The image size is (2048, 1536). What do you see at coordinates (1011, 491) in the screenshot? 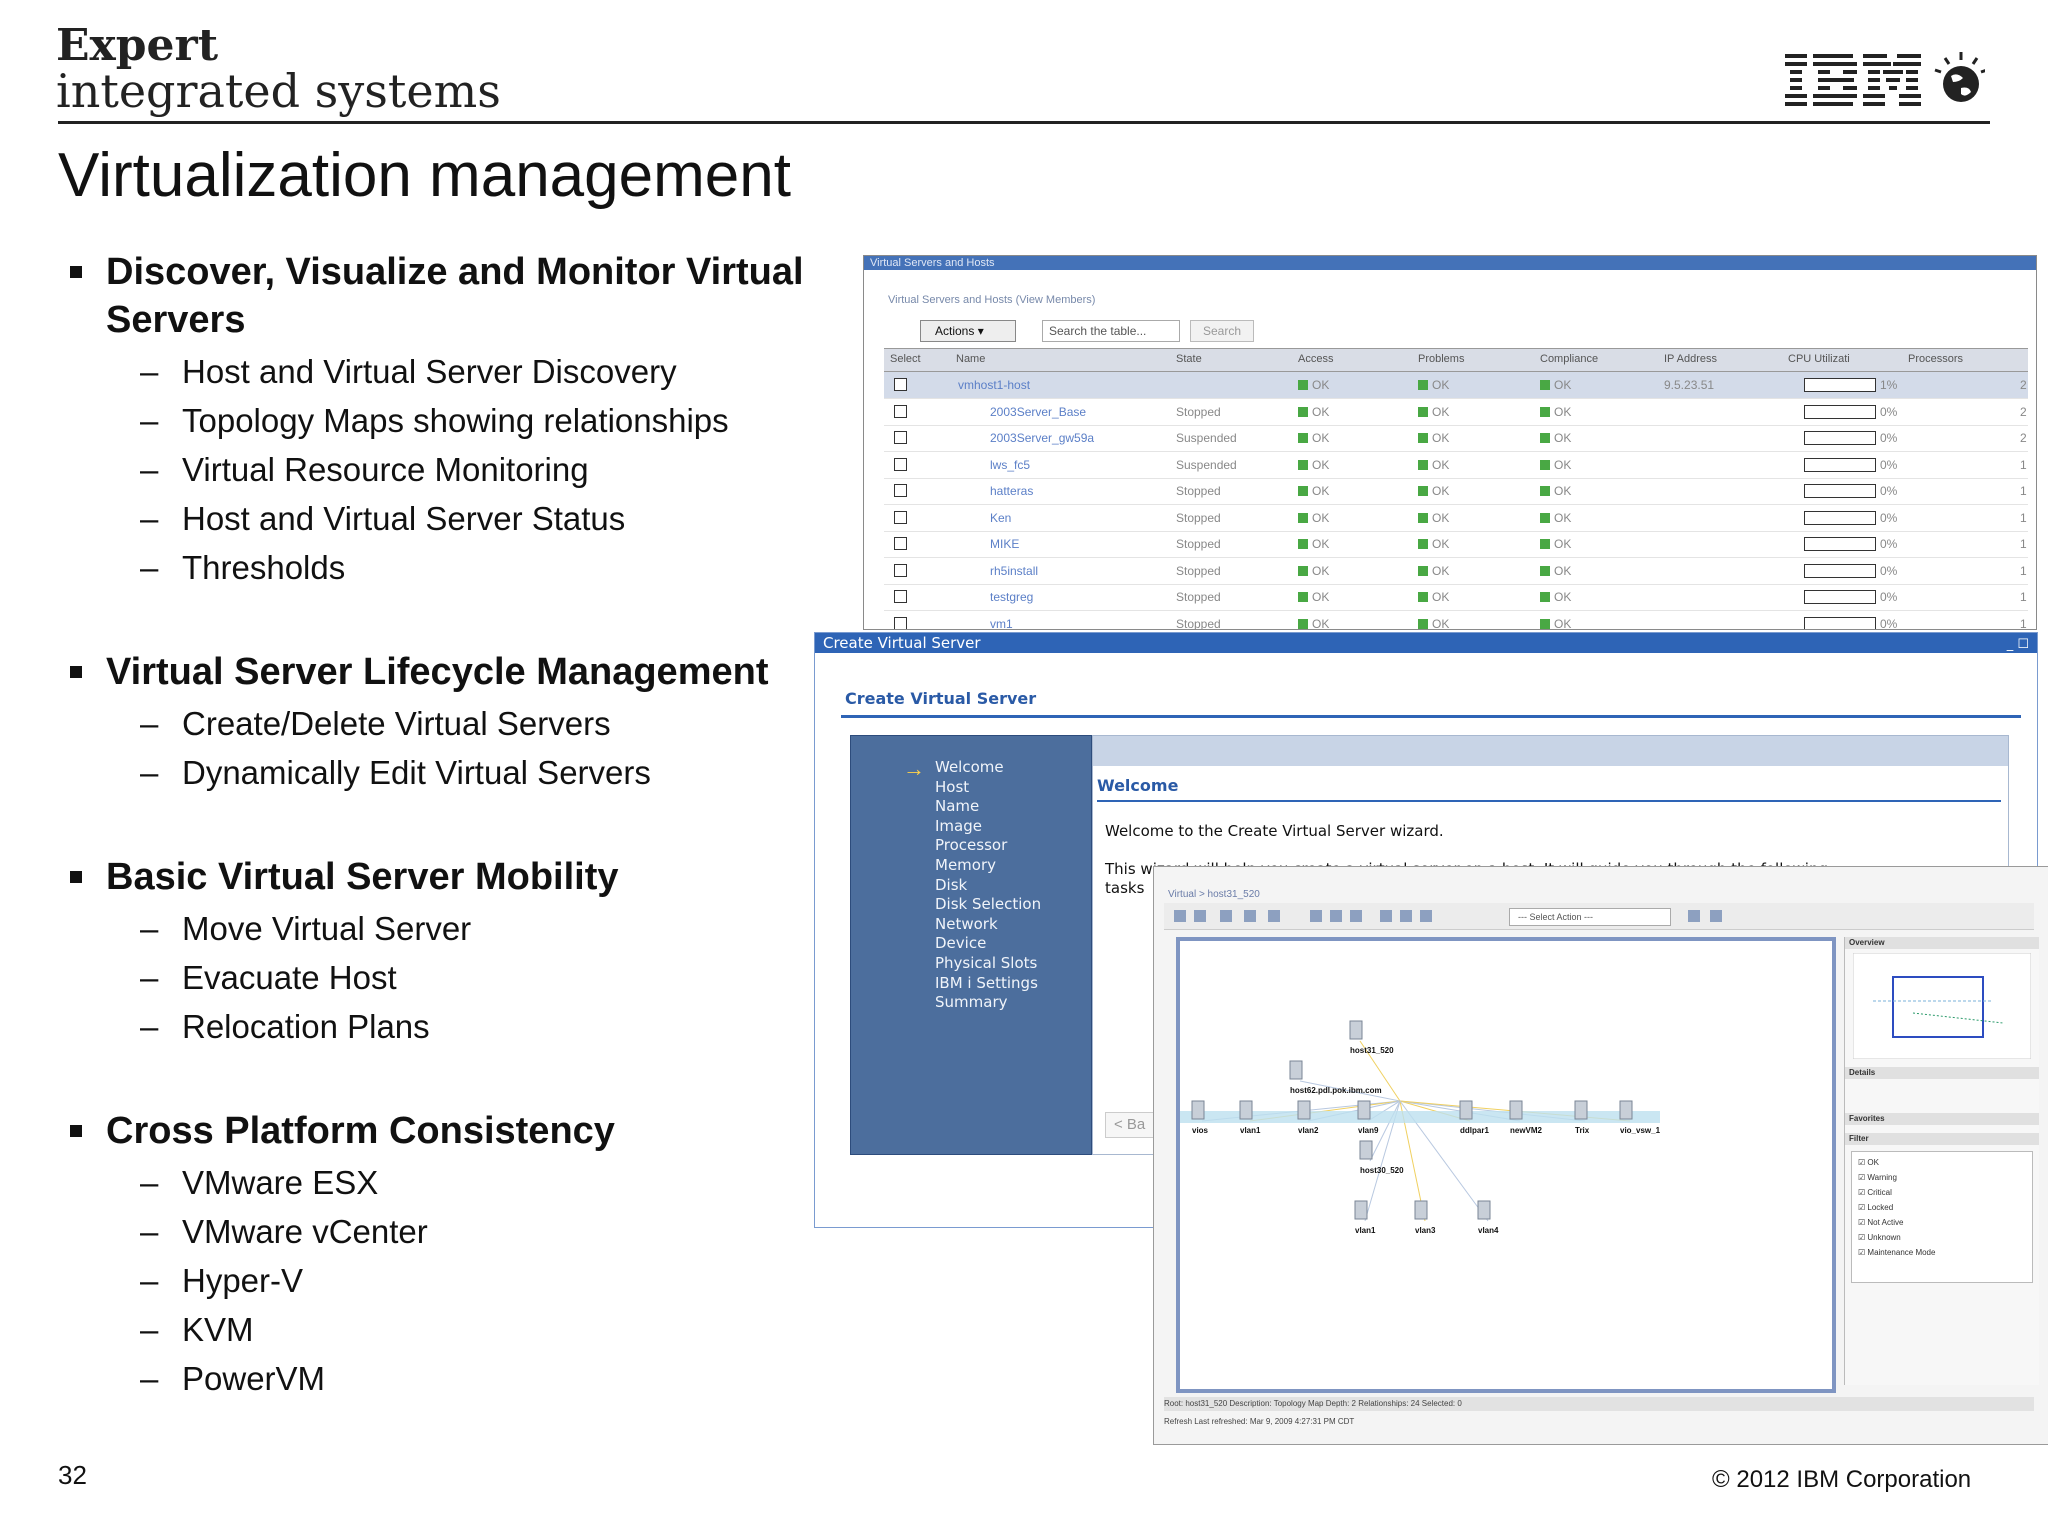
I see `server-name-link: hatteras` at bounding box center [1011, 491].